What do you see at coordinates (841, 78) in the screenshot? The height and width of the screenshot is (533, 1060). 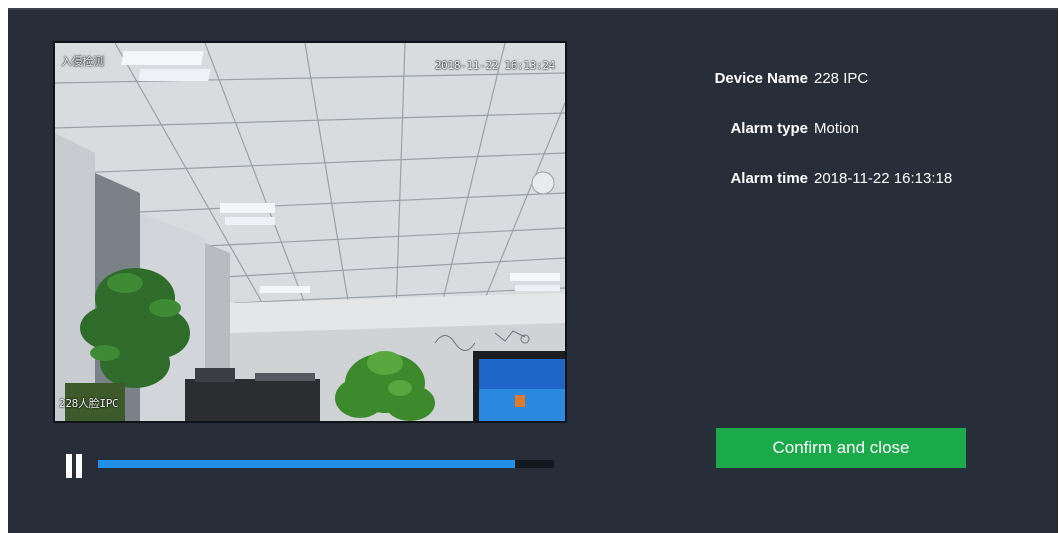 I see `device-name-value: 228 IPC` at bounding box center [841, 78].